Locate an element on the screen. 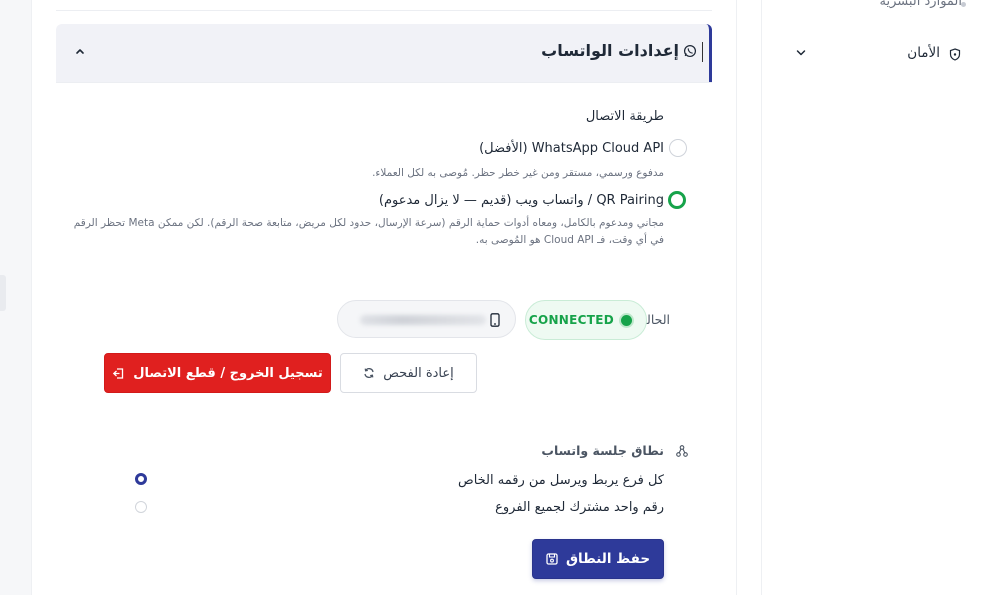 Image resolution: width=994 pixels, height=595 pixels. save-icon is located at coordinates (552, 559).